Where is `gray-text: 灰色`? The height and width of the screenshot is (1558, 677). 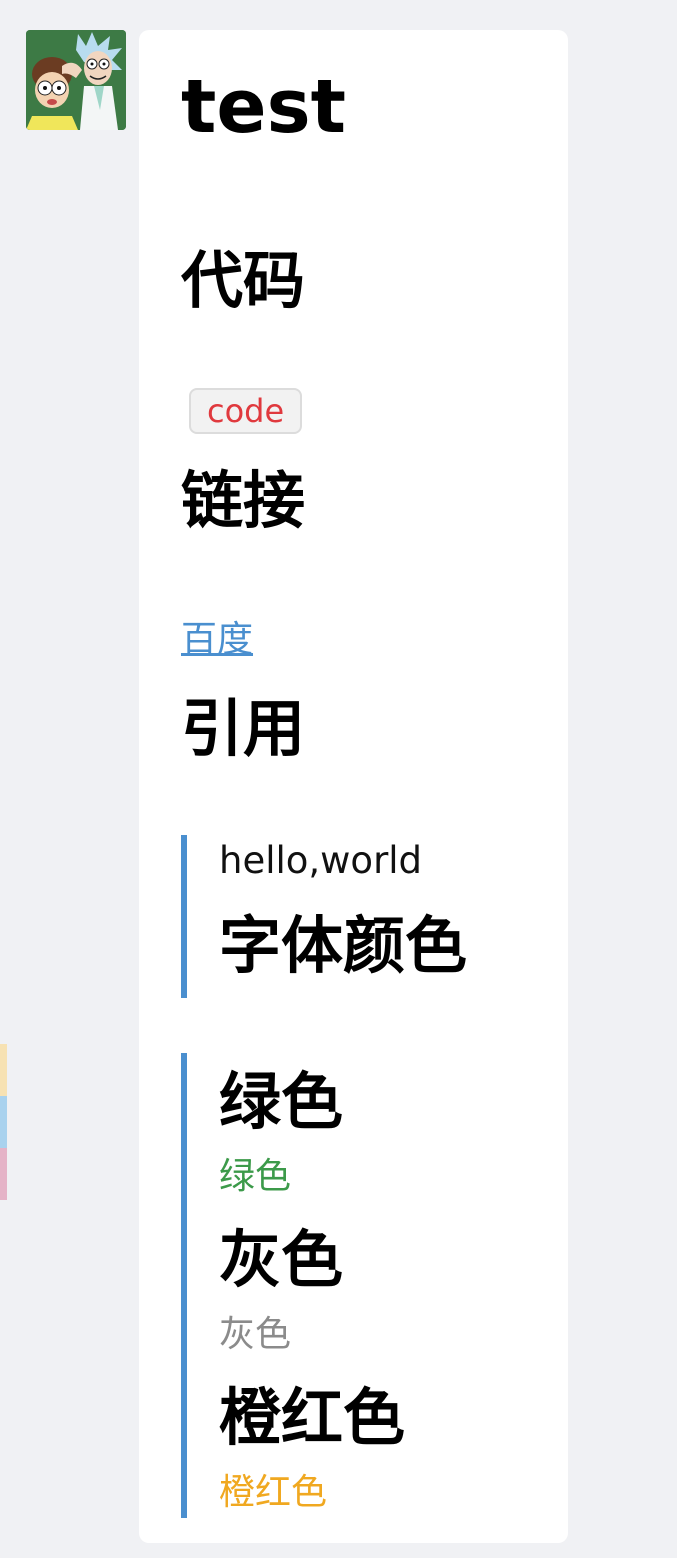 gray-text: 灰色 is located at coordinates (255, 1334).